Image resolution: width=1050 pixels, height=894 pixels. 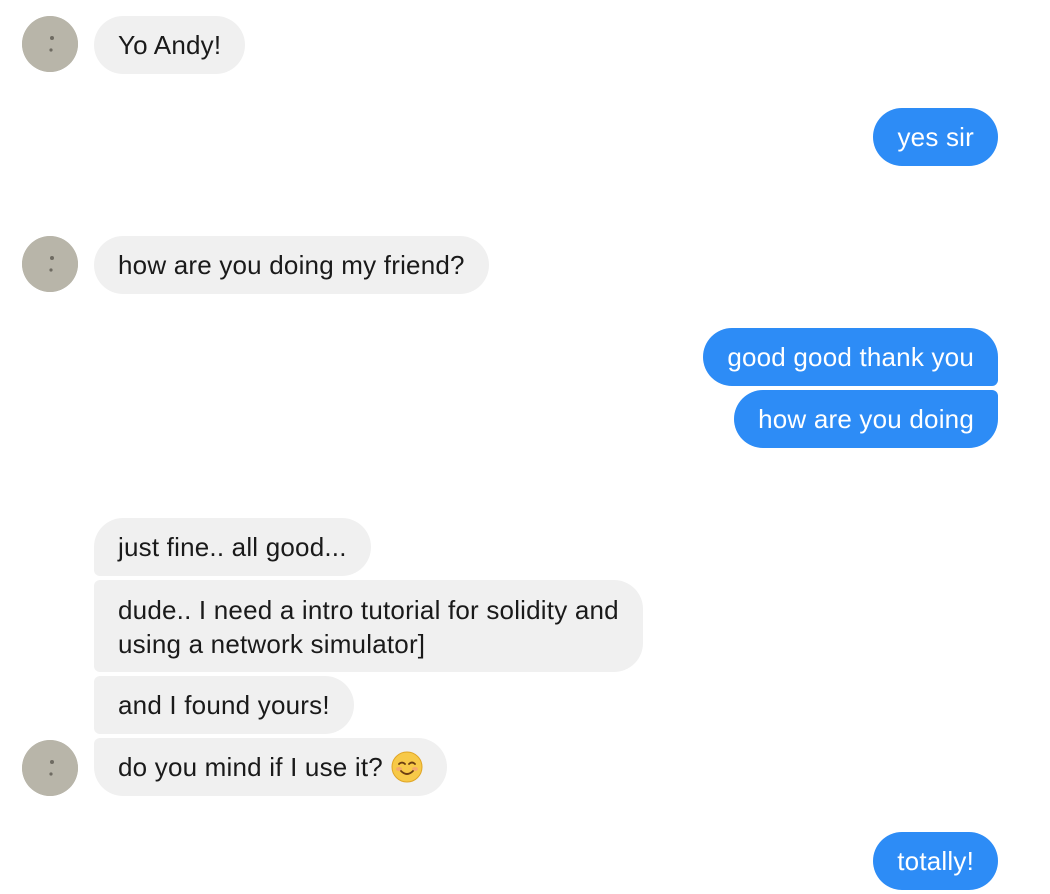 What do you see at coordinates (272, 644) in the screenshot?
I see `message-text-line-2: using a network simulator]` at bounding box center [272, 644].